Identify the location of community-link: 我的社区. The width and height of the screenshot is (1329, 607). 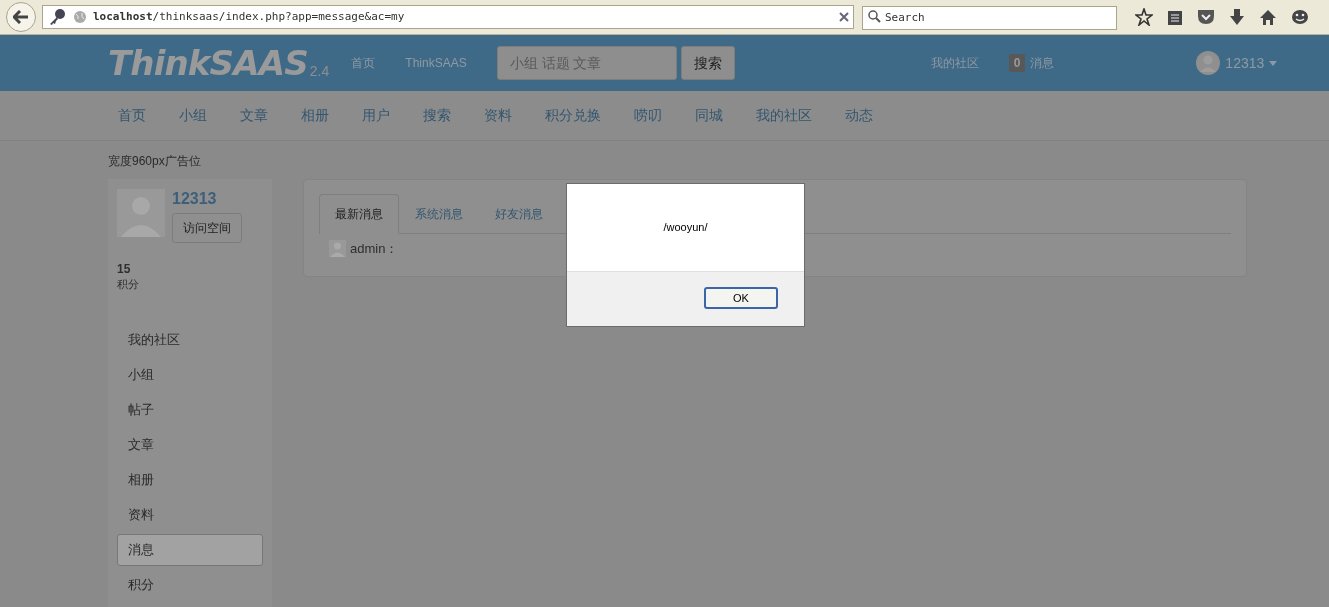
(954, 63).